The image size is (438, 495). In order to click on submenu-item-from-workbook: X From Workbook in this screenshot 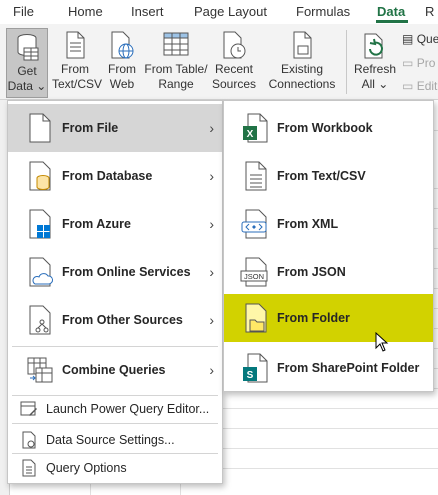, I will do `click(328, 128)`.